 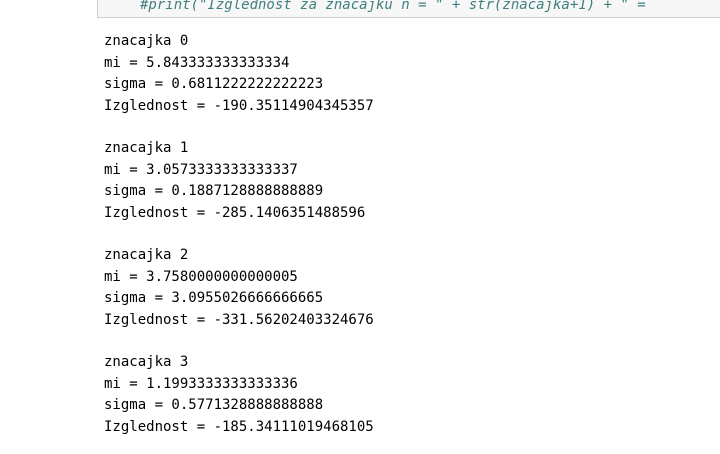 I want to click on mi-value: mi = 5.843333333333334, so click(x=197, y=62).